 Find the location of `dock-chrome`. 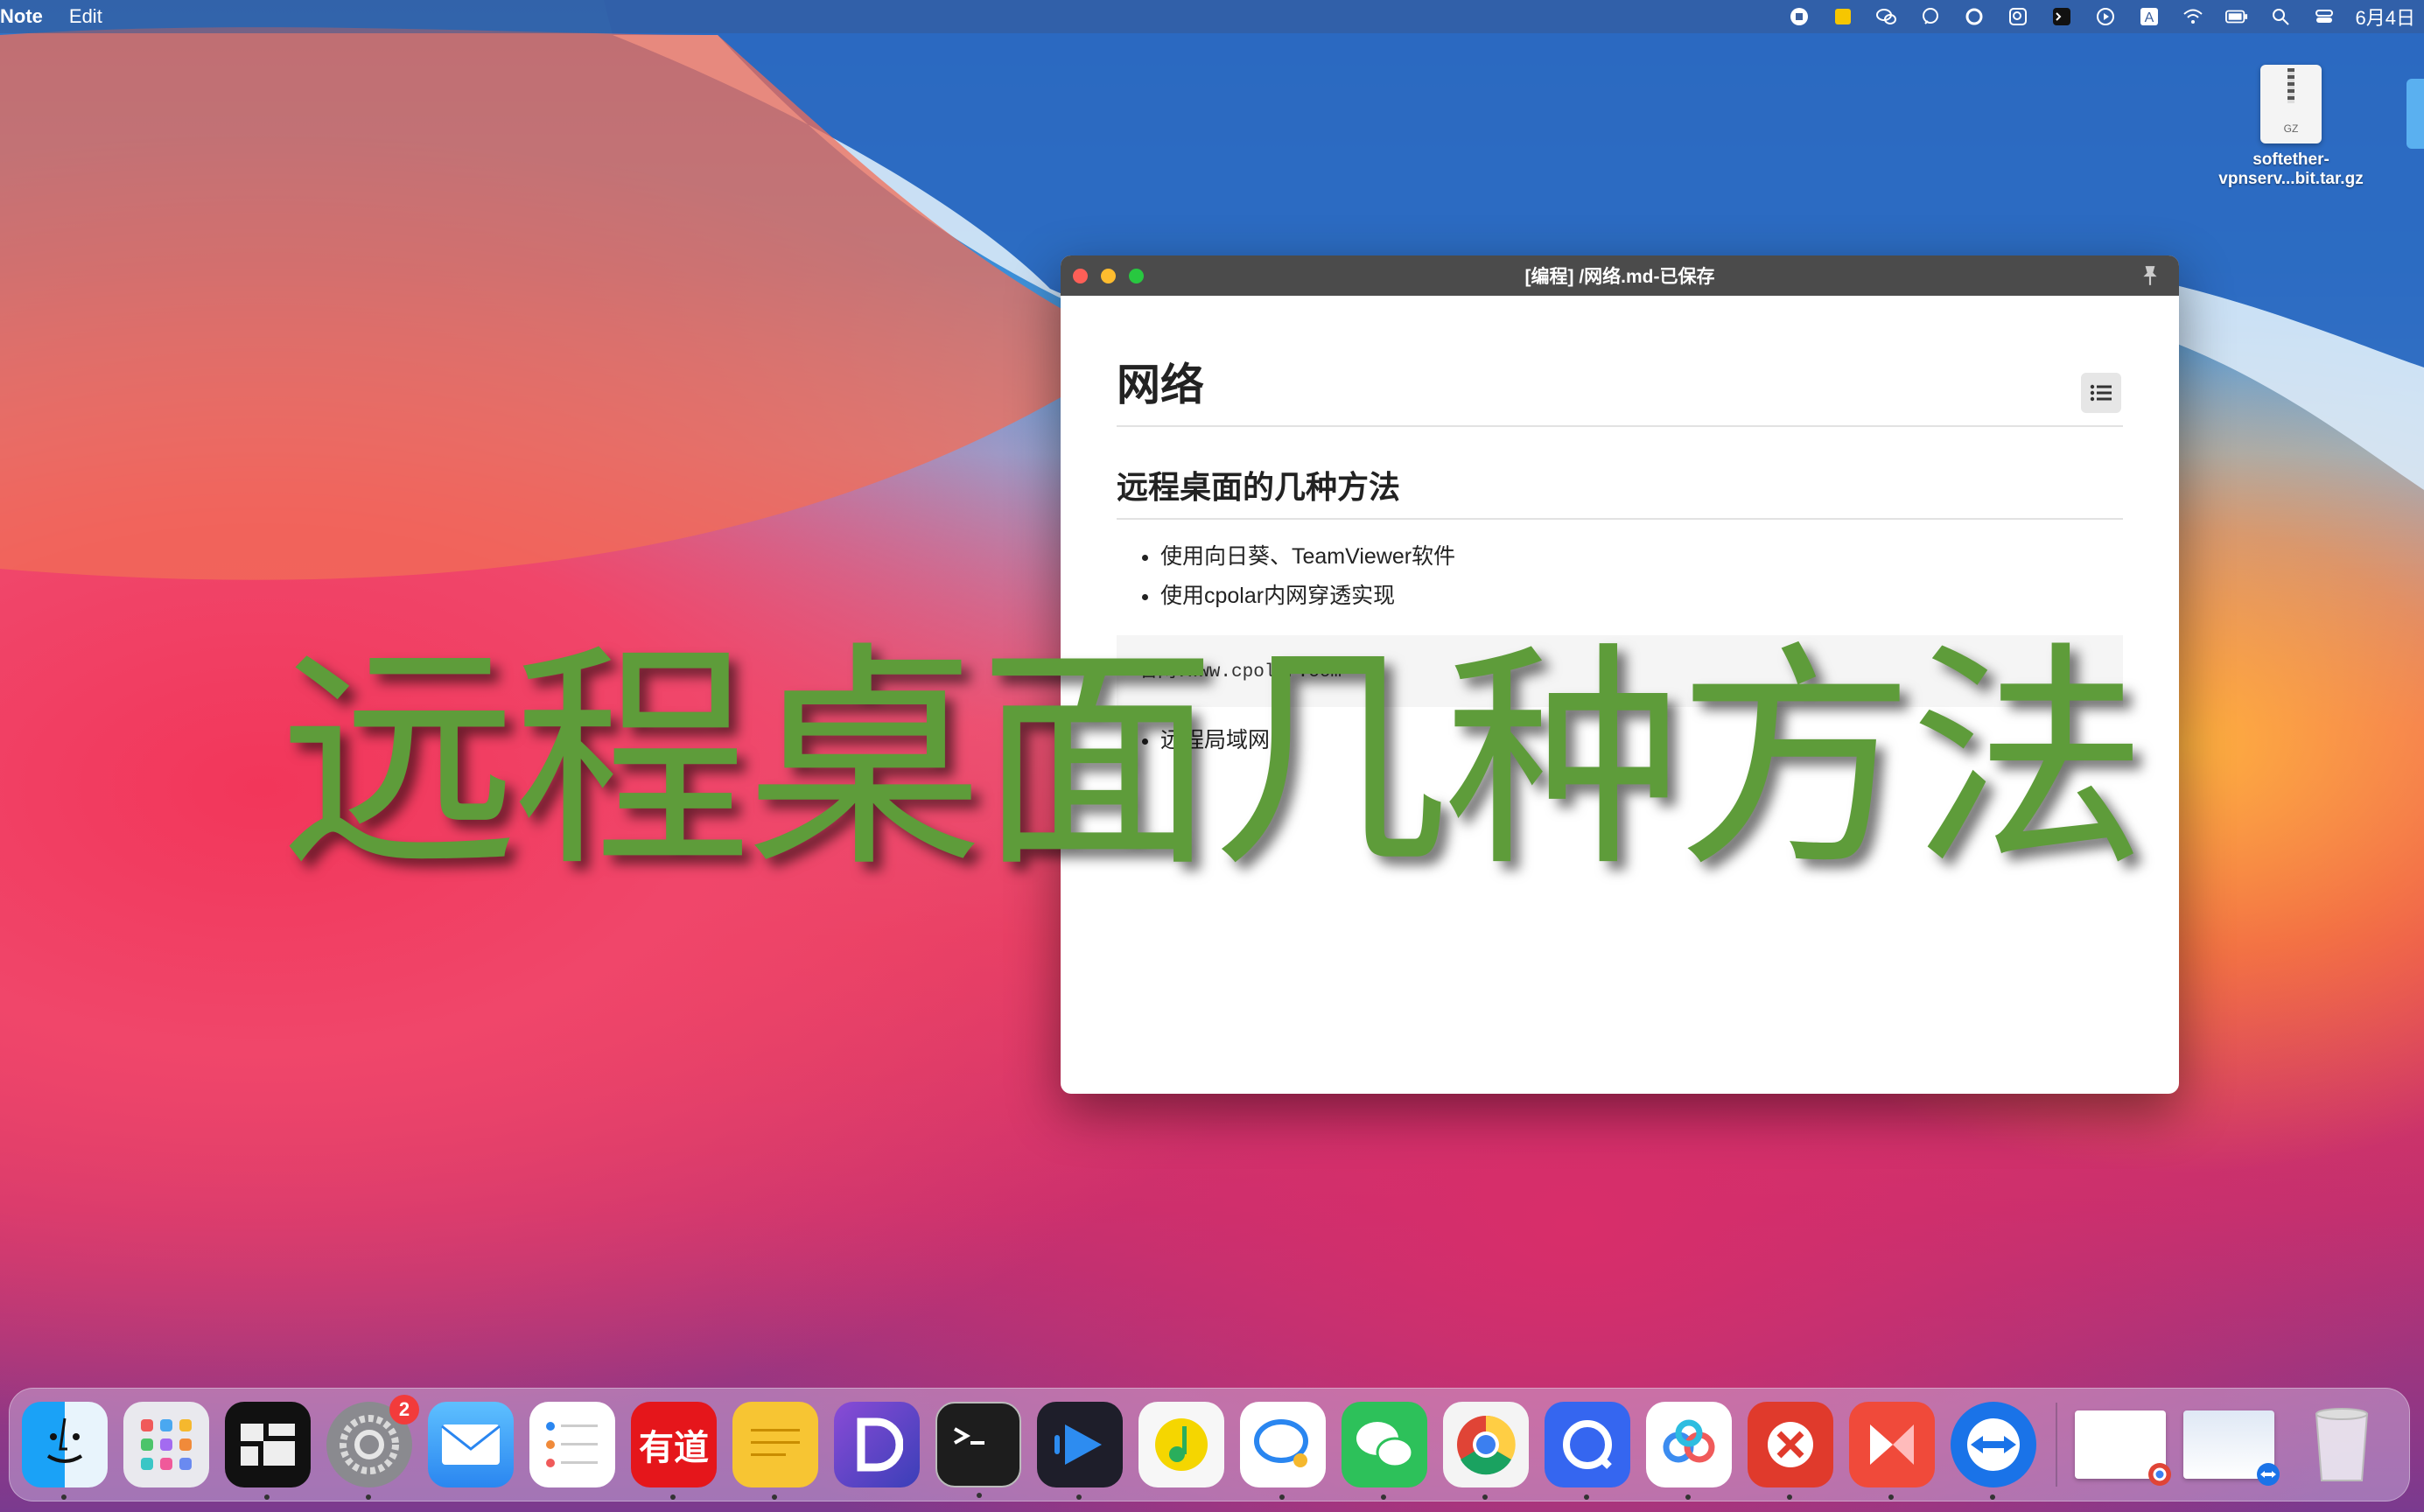

dock-chrome is located at coordinates (1486, 1451).